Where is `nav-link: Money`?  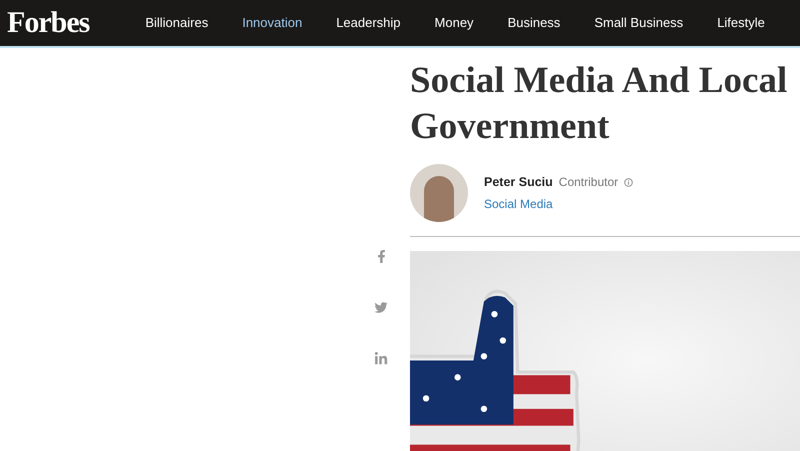 nav-link: Money is located at coordinates (454, 23).